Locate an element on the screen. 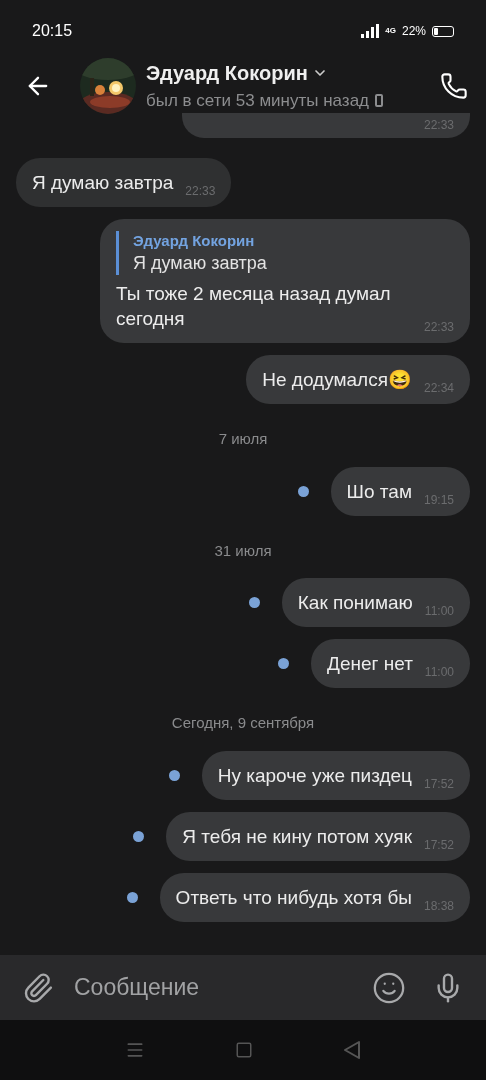 This screenshot has width=486, height=1080. message-bubble: Я думаю завтра 22:33 is located at coordinates (124, 182).